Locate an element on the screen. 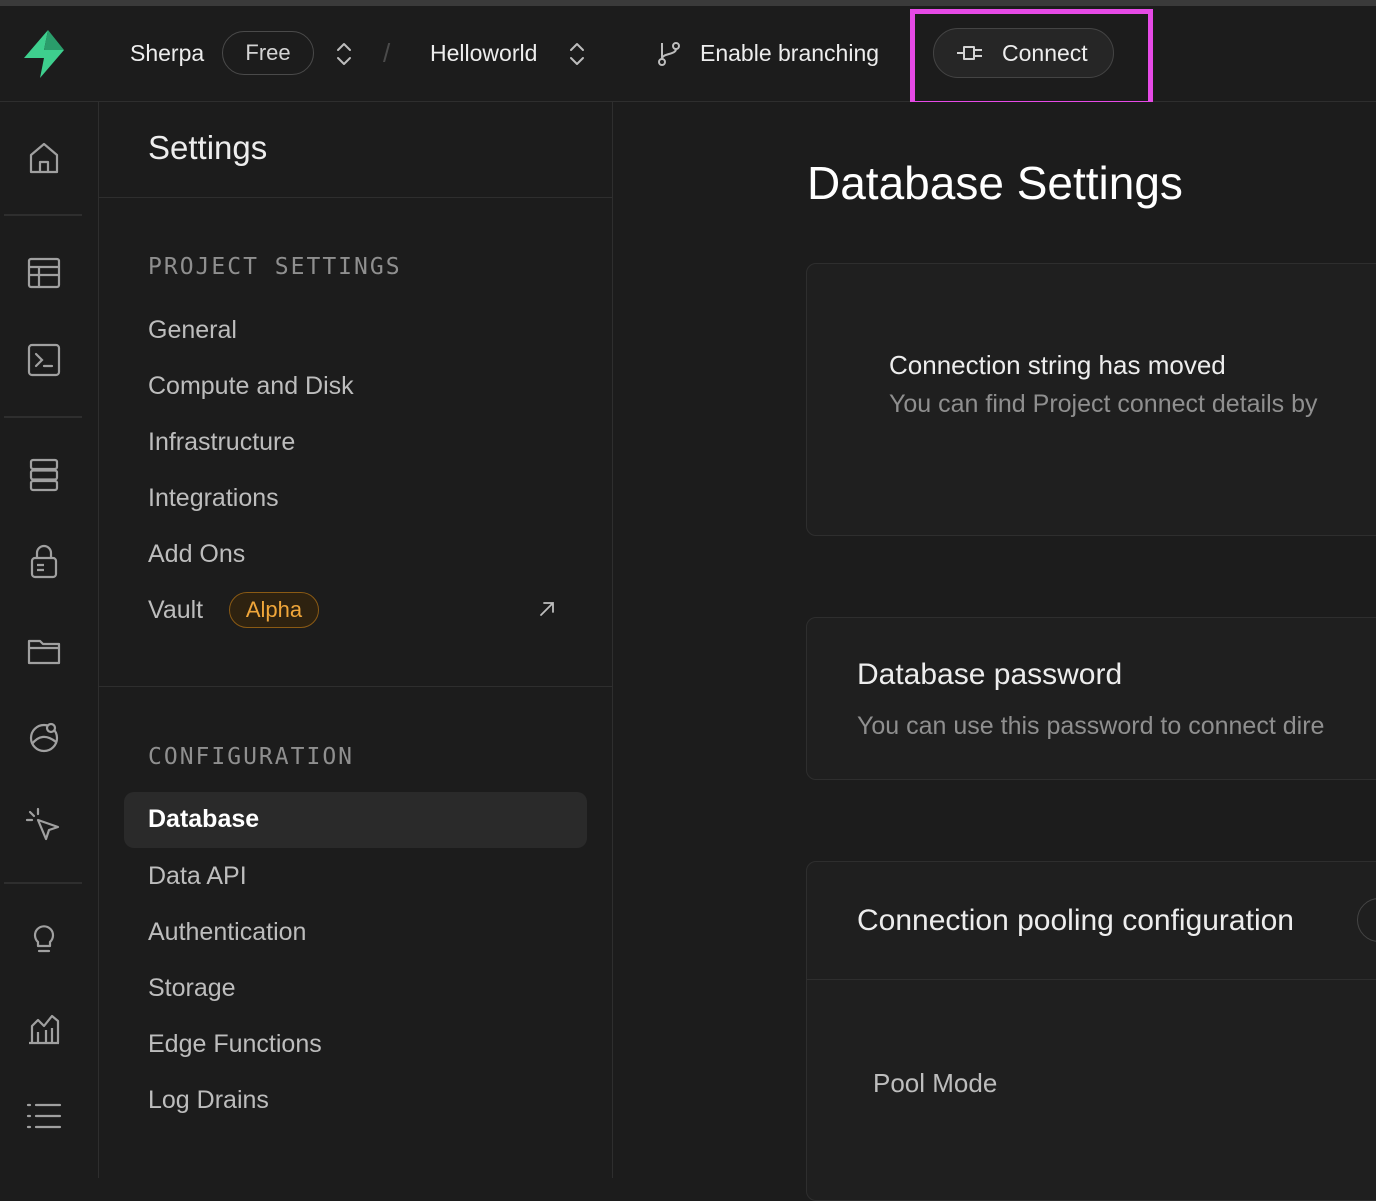 The image size is (1376, 1201). nav-edge-functions: Edge Functions is located at coordinates (235, 1044).